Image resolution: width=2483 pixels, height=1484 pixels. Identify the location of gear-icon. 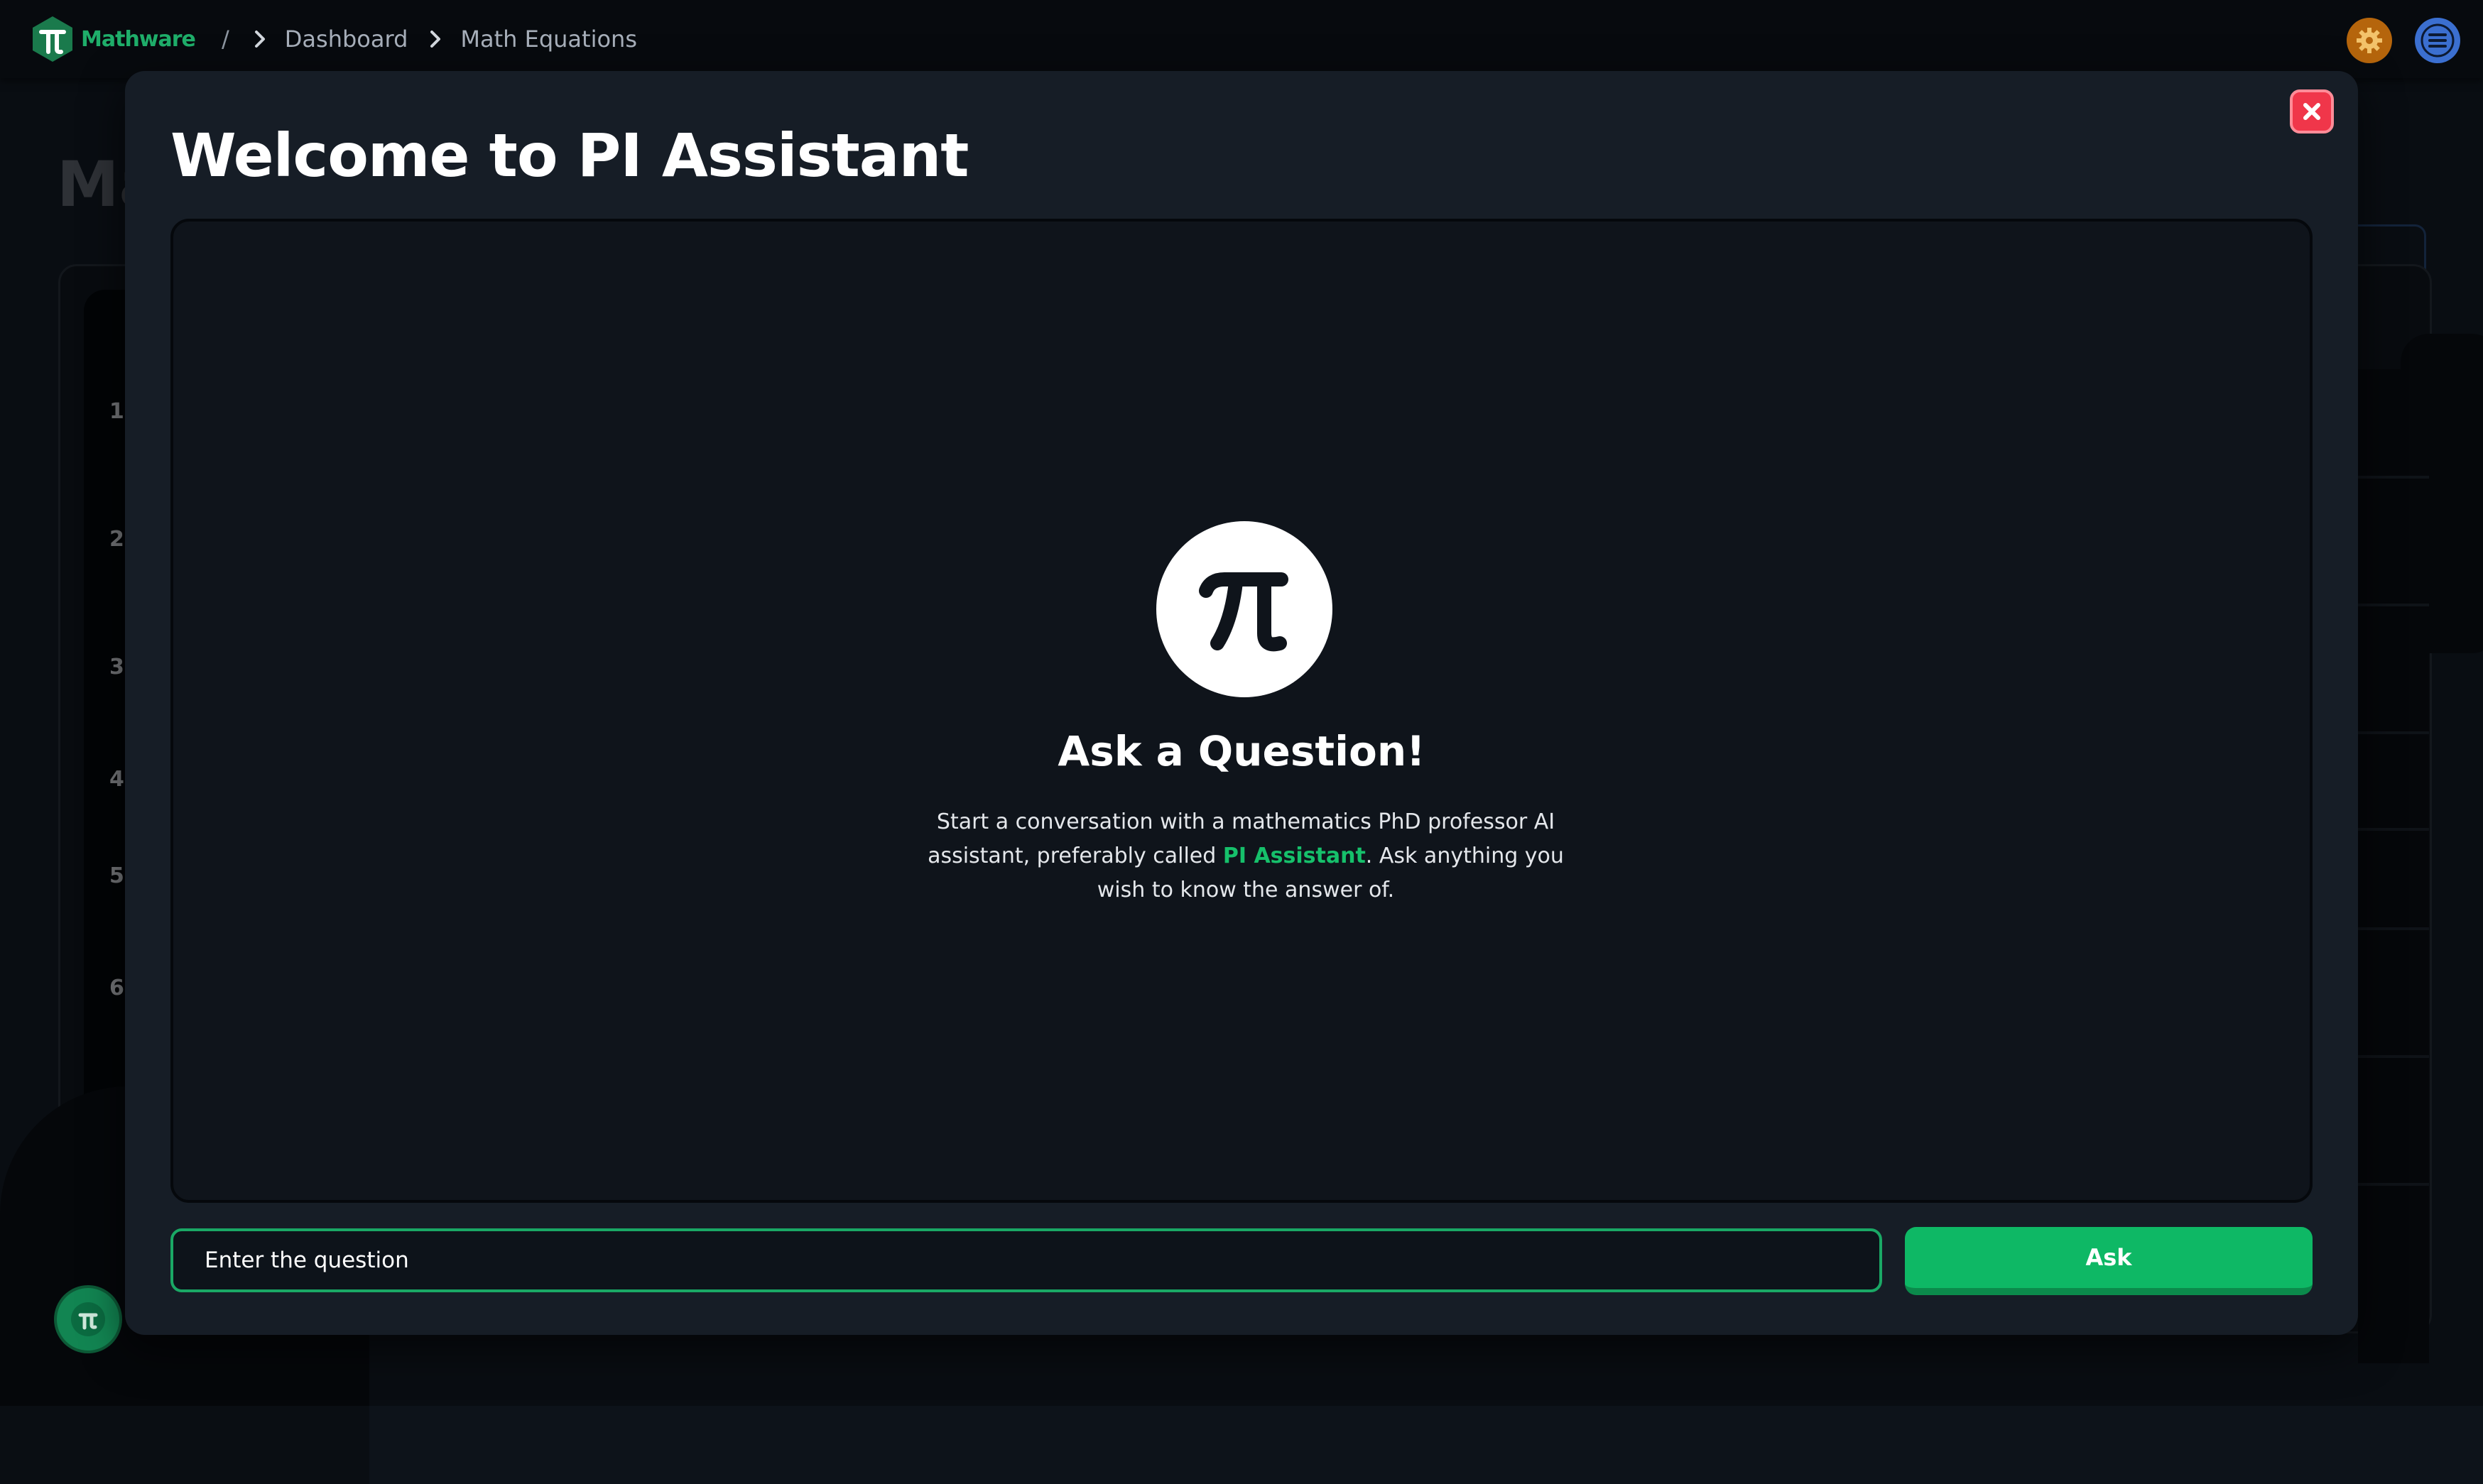
(2369, 47).